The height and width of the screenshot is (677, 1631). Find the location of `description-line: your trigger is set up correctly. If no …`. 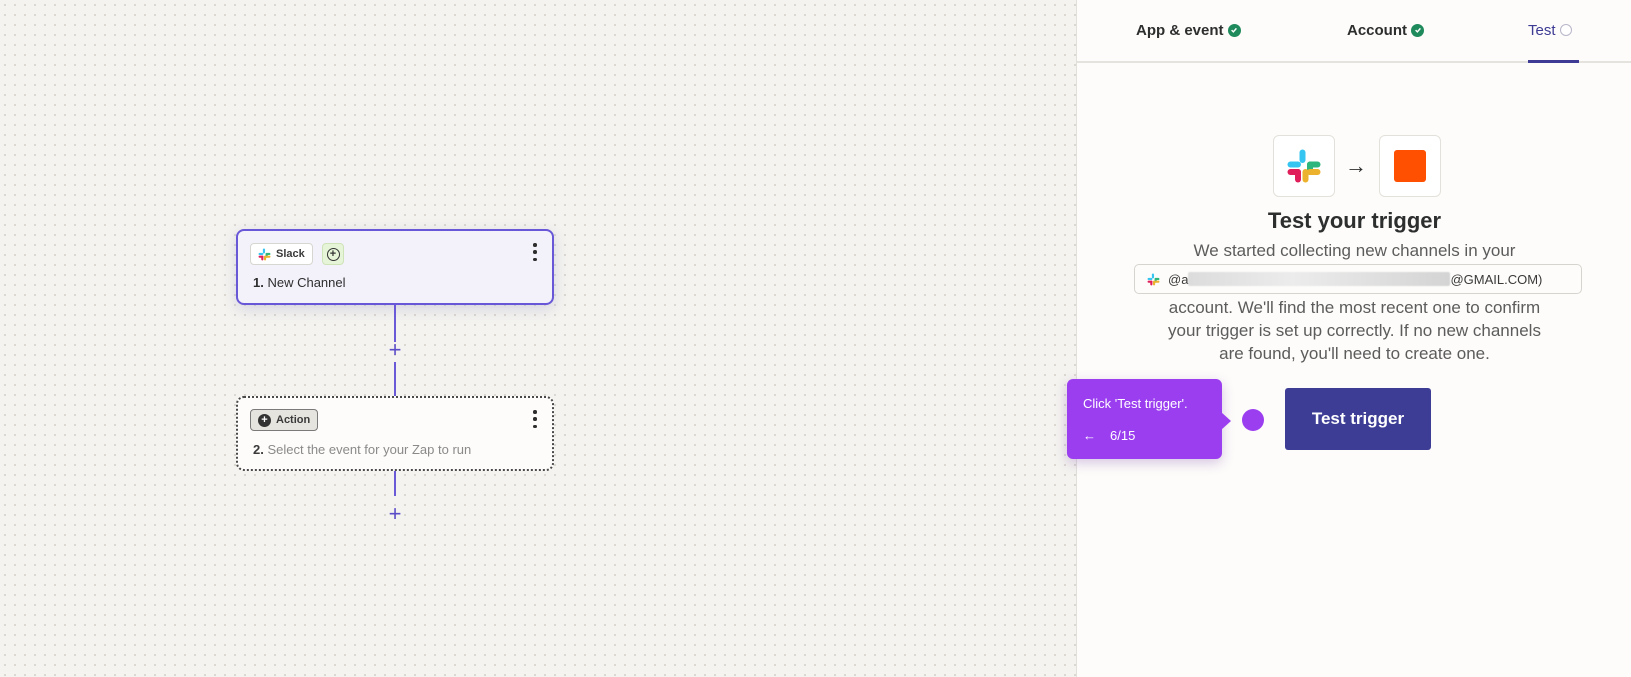

description-line: your trigger is set up correctly. If no … is located at coordinates (1354, 330).